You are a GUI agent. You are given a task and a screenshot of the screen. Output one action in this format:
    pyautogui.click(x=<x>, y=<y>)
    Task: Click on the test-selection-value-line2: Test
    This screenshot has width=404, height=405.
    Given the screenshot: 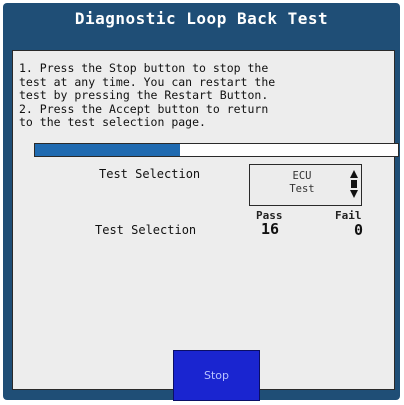 What is the action you would take?
    pyautogui.click(x=302, y=189)
    